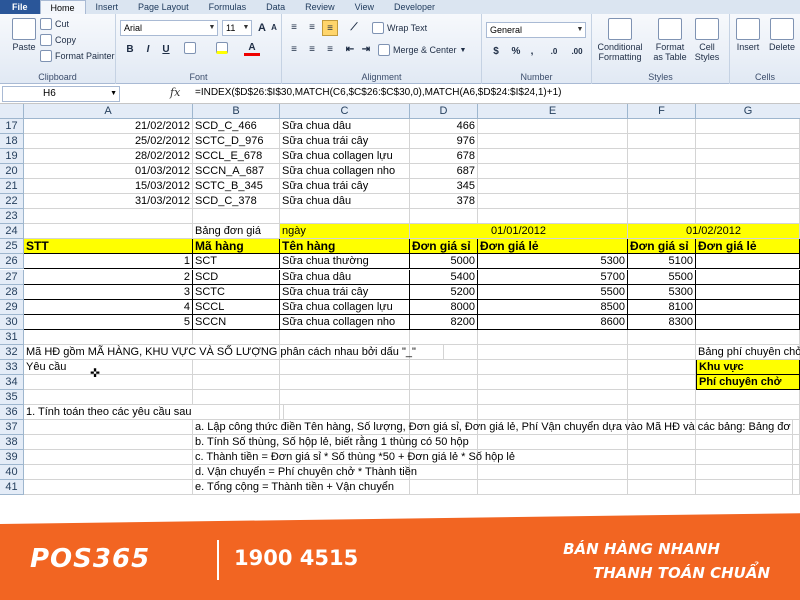 This screenshot has width=800, height=600. Describe the element at coordinates (748, 367) in the screenshot. I see `cell-g: Khu vực` at that location.